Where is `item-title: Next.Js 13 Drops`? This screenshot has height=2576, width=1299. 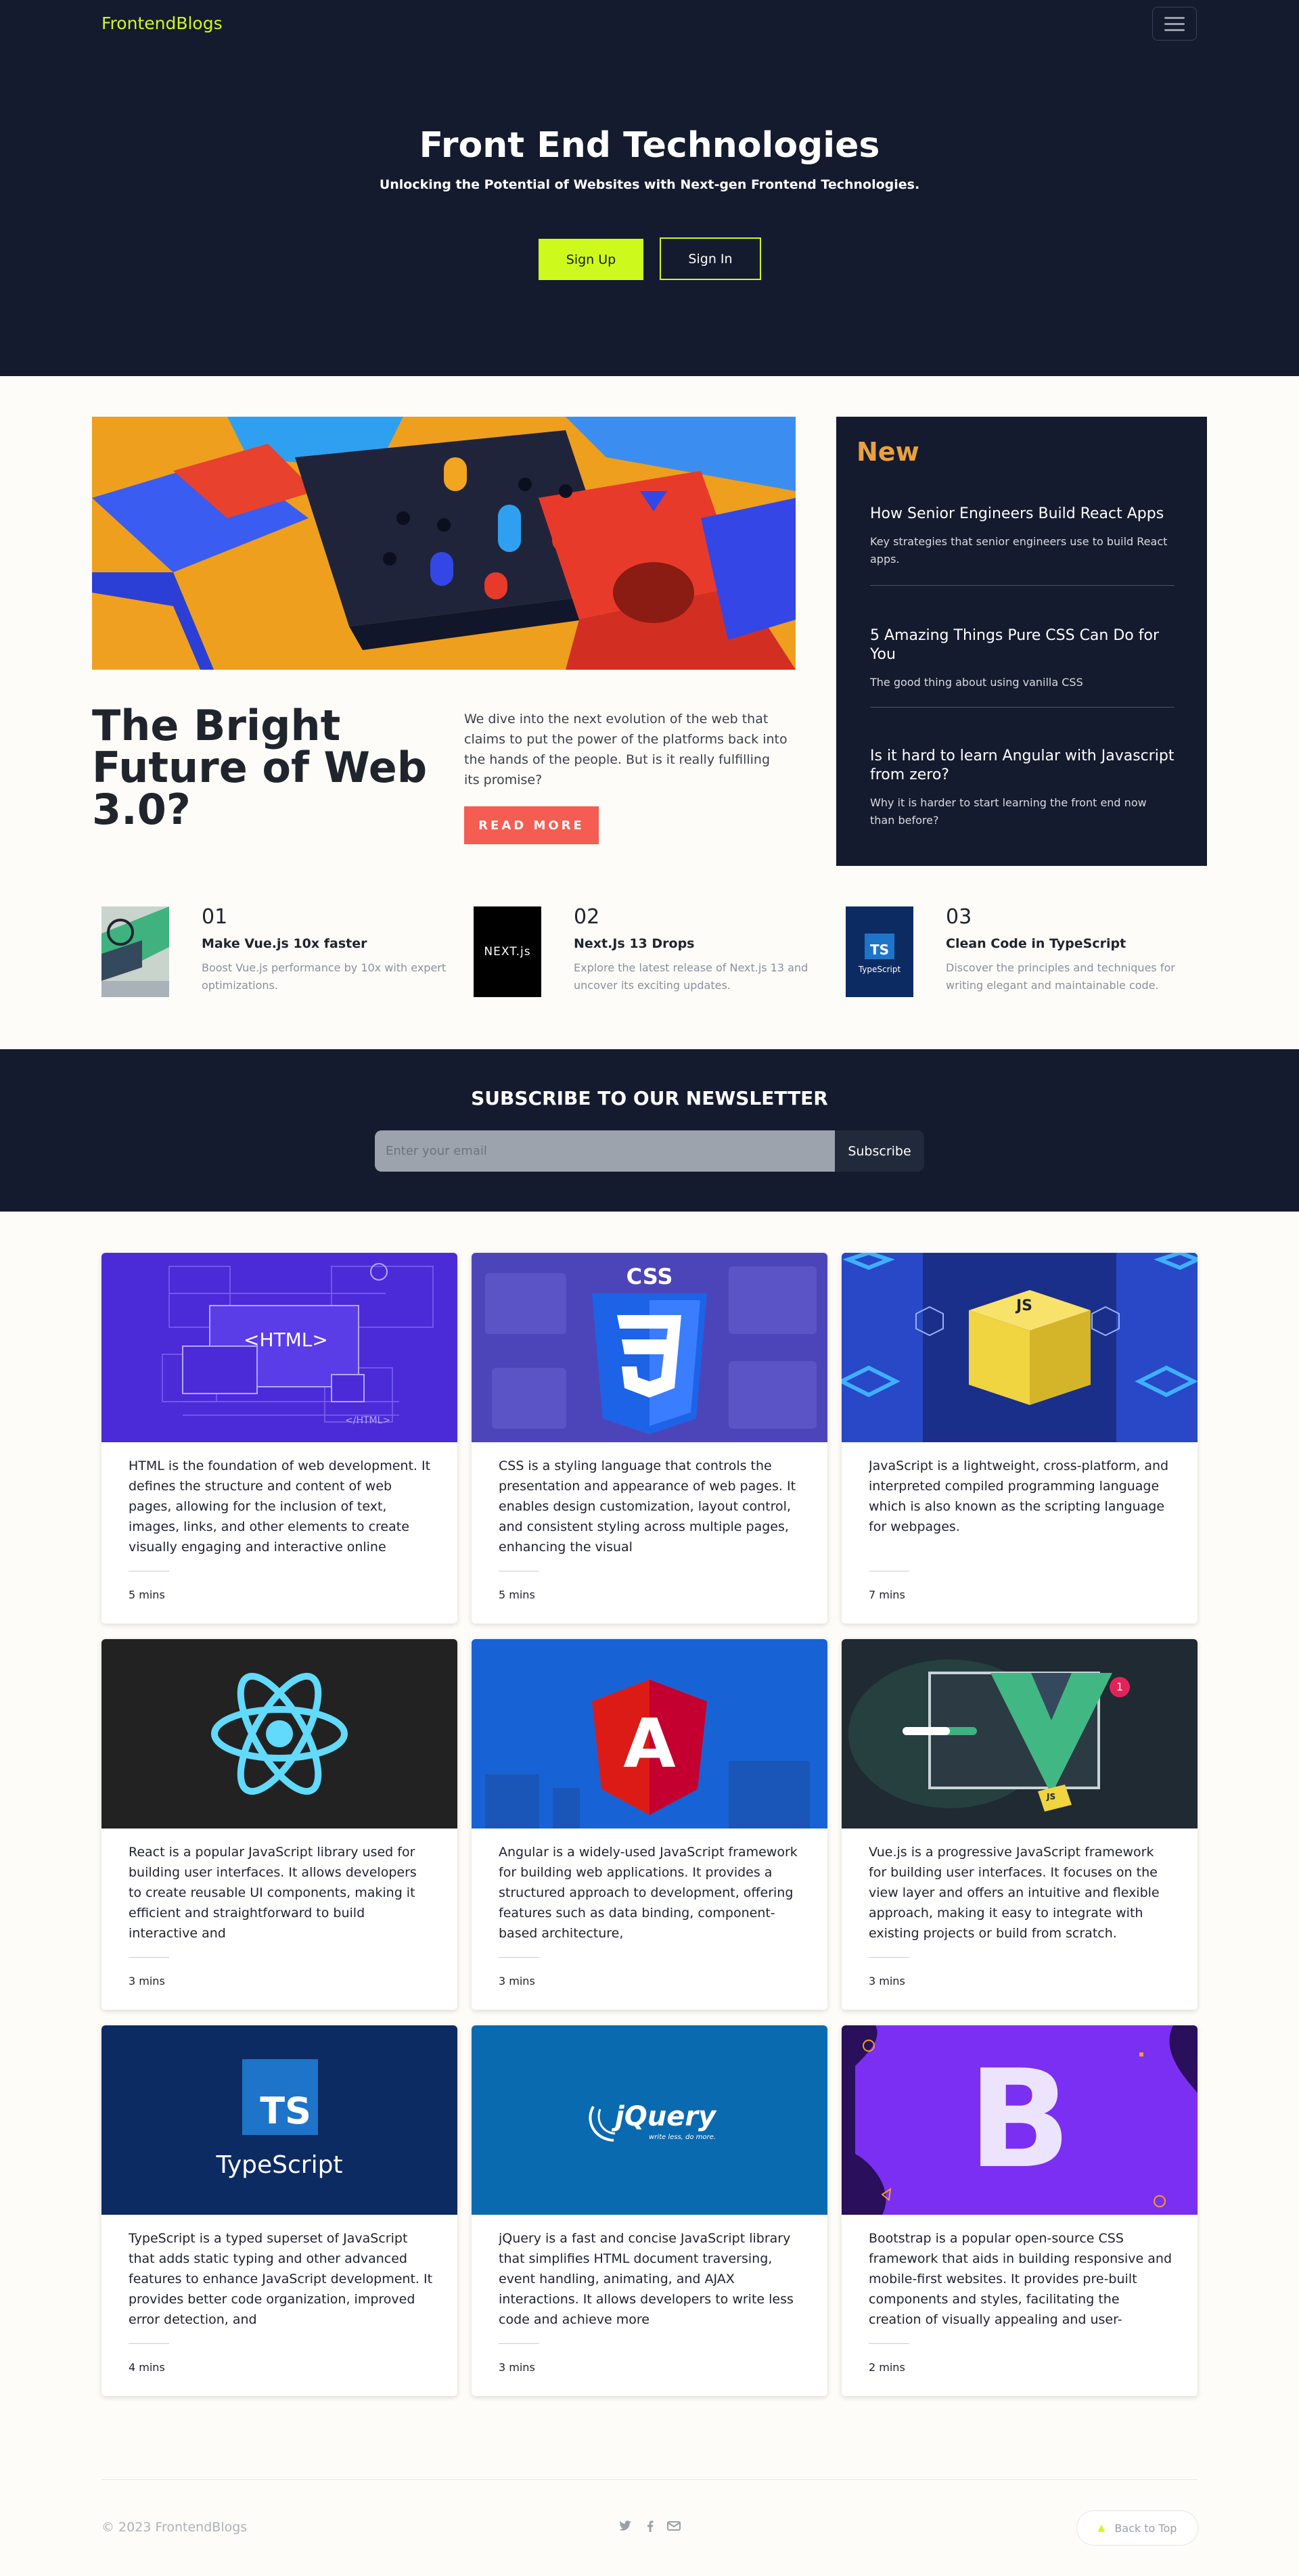 item-title: Next.Js 13 Drops is located at coordinates (634, 943).